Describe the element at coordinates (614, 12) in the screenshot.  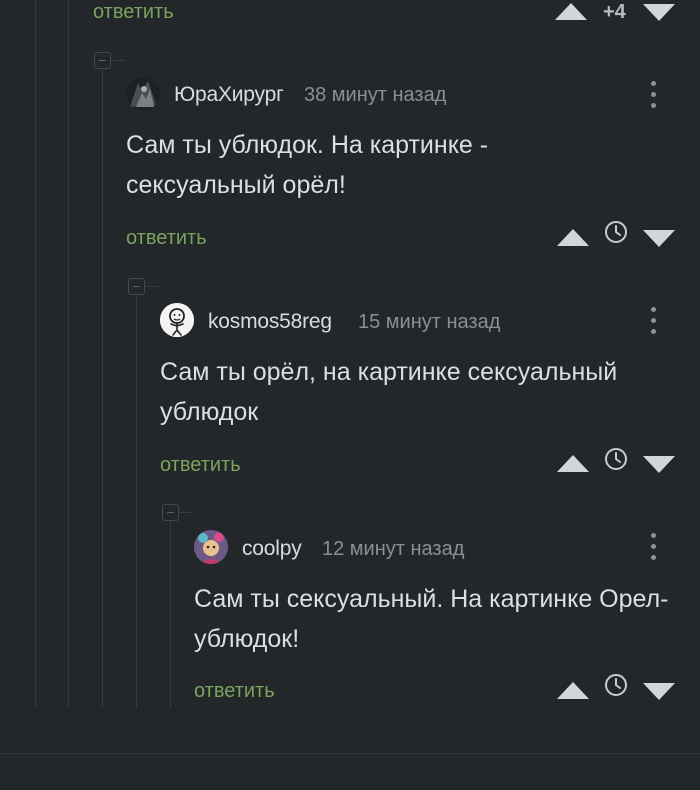
I see `rating-count: +4` at that location.